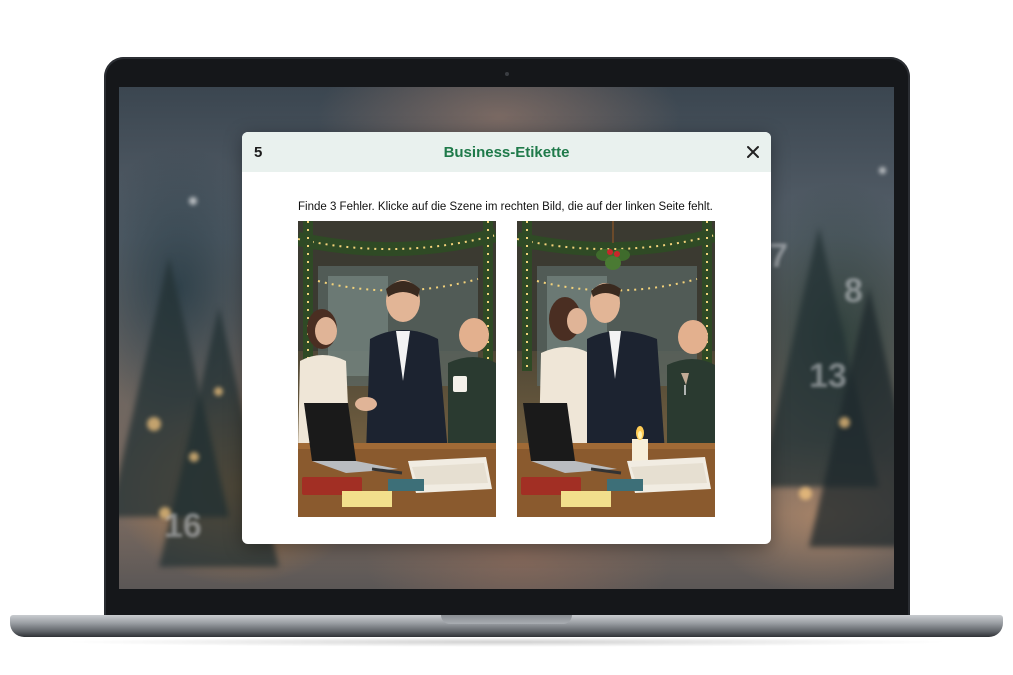  I want to click on background-number: 13, so click(828, 376).